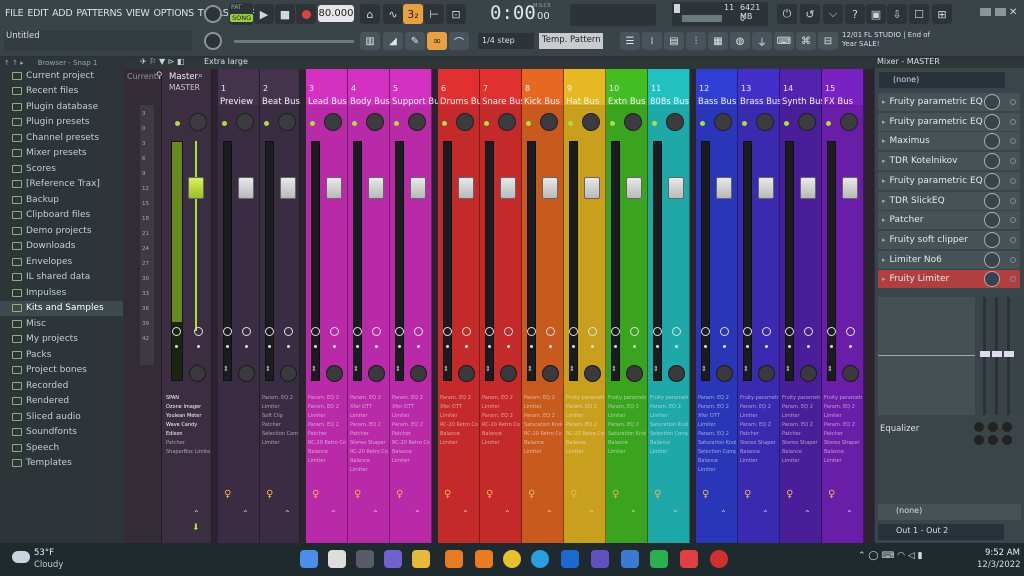 The image size is (1024, 576). I want to click on main-volume-slider, so click(294, 41).